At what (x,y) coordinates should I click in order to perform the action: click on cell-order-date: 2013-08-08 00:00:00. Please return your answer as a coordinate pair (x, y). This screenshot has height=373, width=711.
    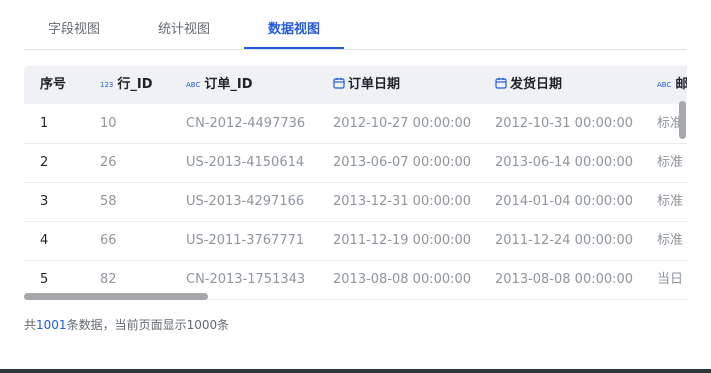
    Looking at the image, I should click on (402, 279).